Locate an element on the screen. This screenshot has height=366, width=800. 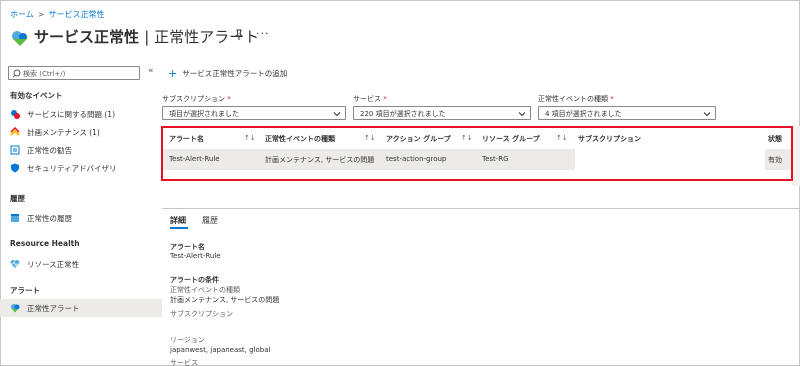
section-active-events: 有効なイベント is located at coordinates (36, 95).